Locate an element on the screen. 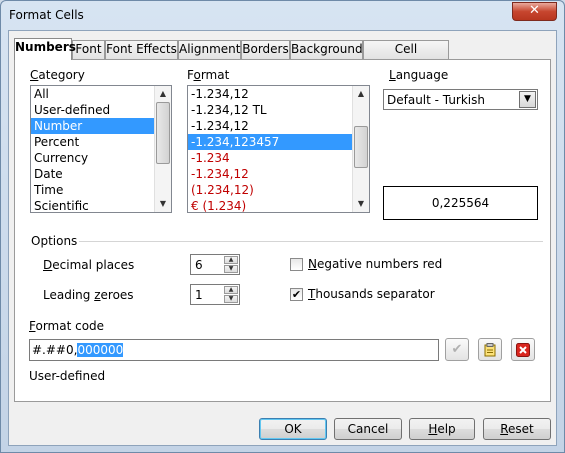 The width and height of the screenshot is (565, 453). category-item: Scientific is located at coordinates (101, 205).